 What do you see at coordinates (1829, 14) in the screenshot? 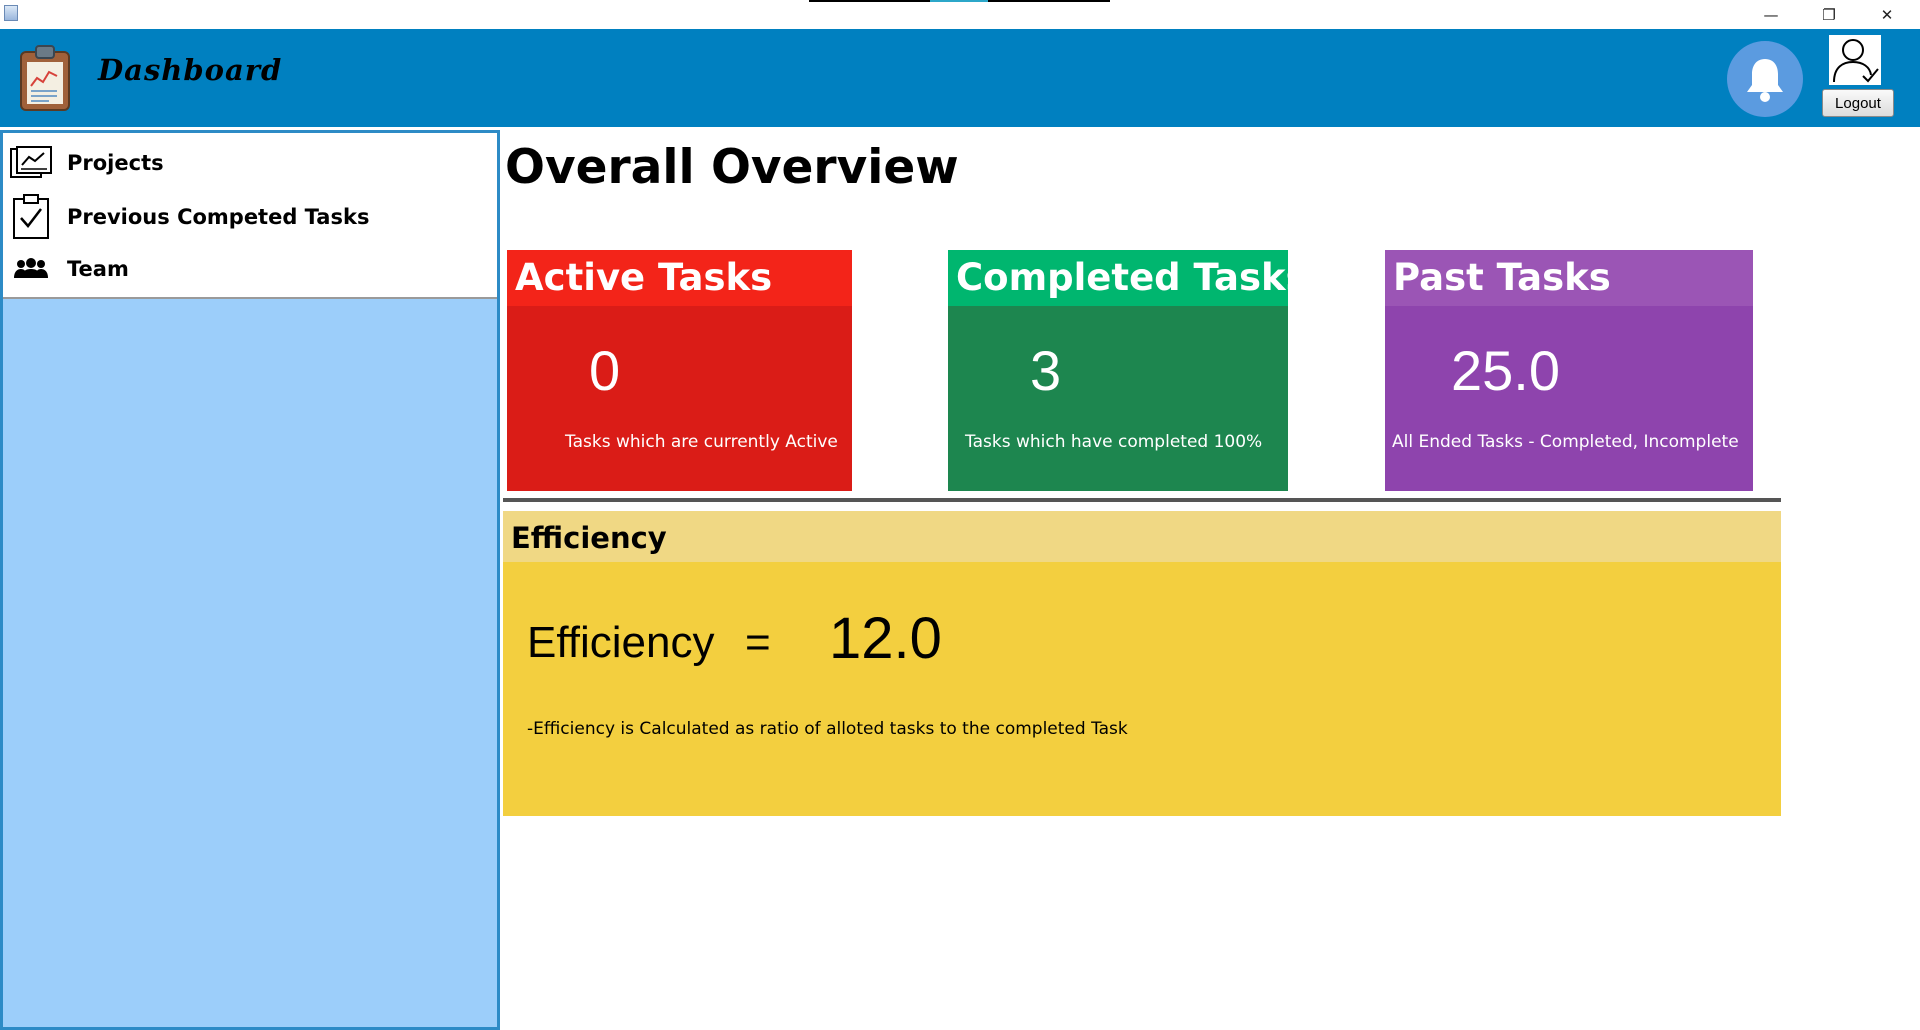
I see `restore-button: ❐` at bounding box center [1829, 14].